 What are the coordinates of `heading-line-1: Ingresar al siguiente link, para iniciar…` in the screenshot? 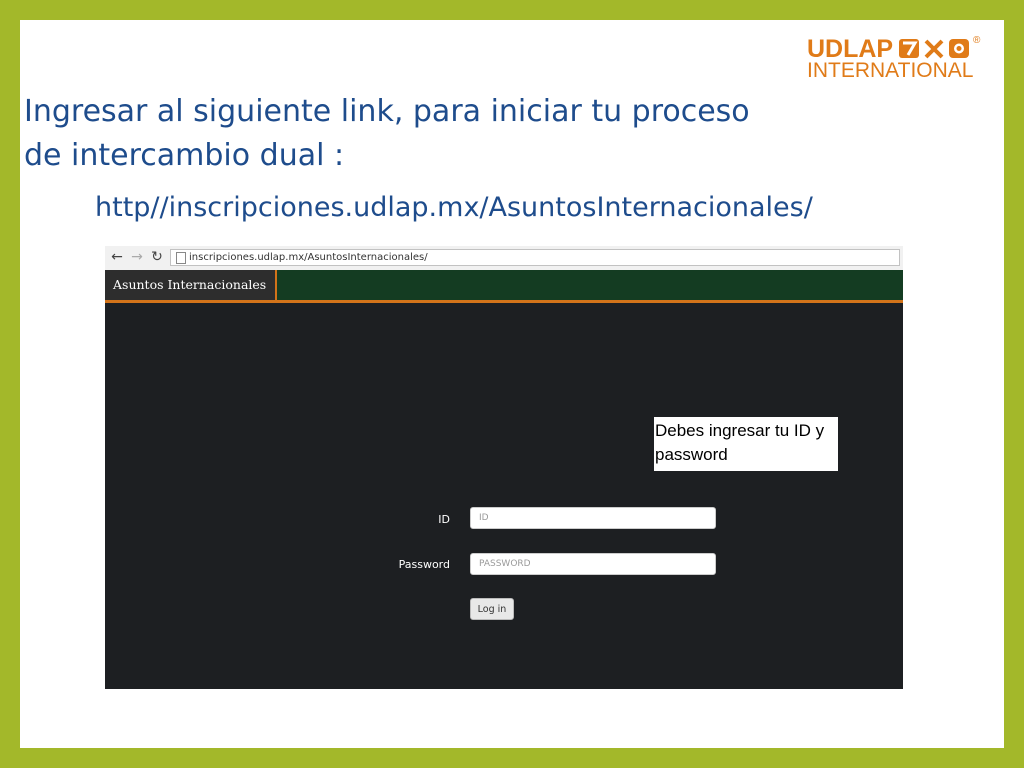 It's located at (387, 111).